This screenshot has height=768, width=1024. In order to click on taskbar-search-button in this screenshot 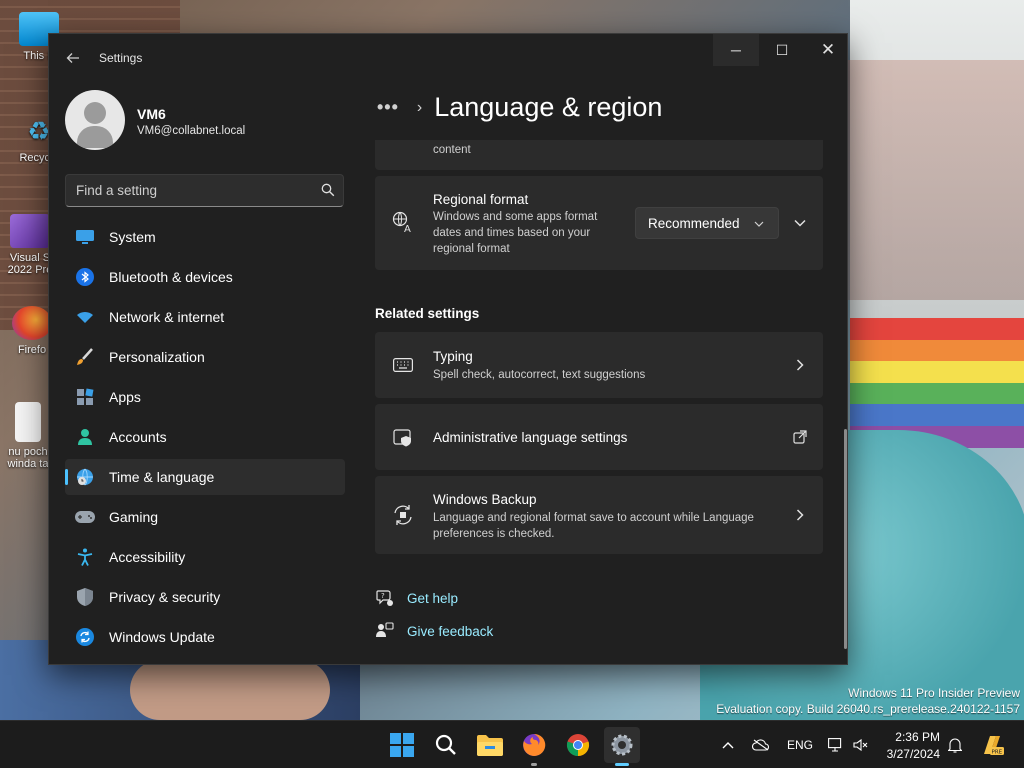, I will do `click(446, 745)`.